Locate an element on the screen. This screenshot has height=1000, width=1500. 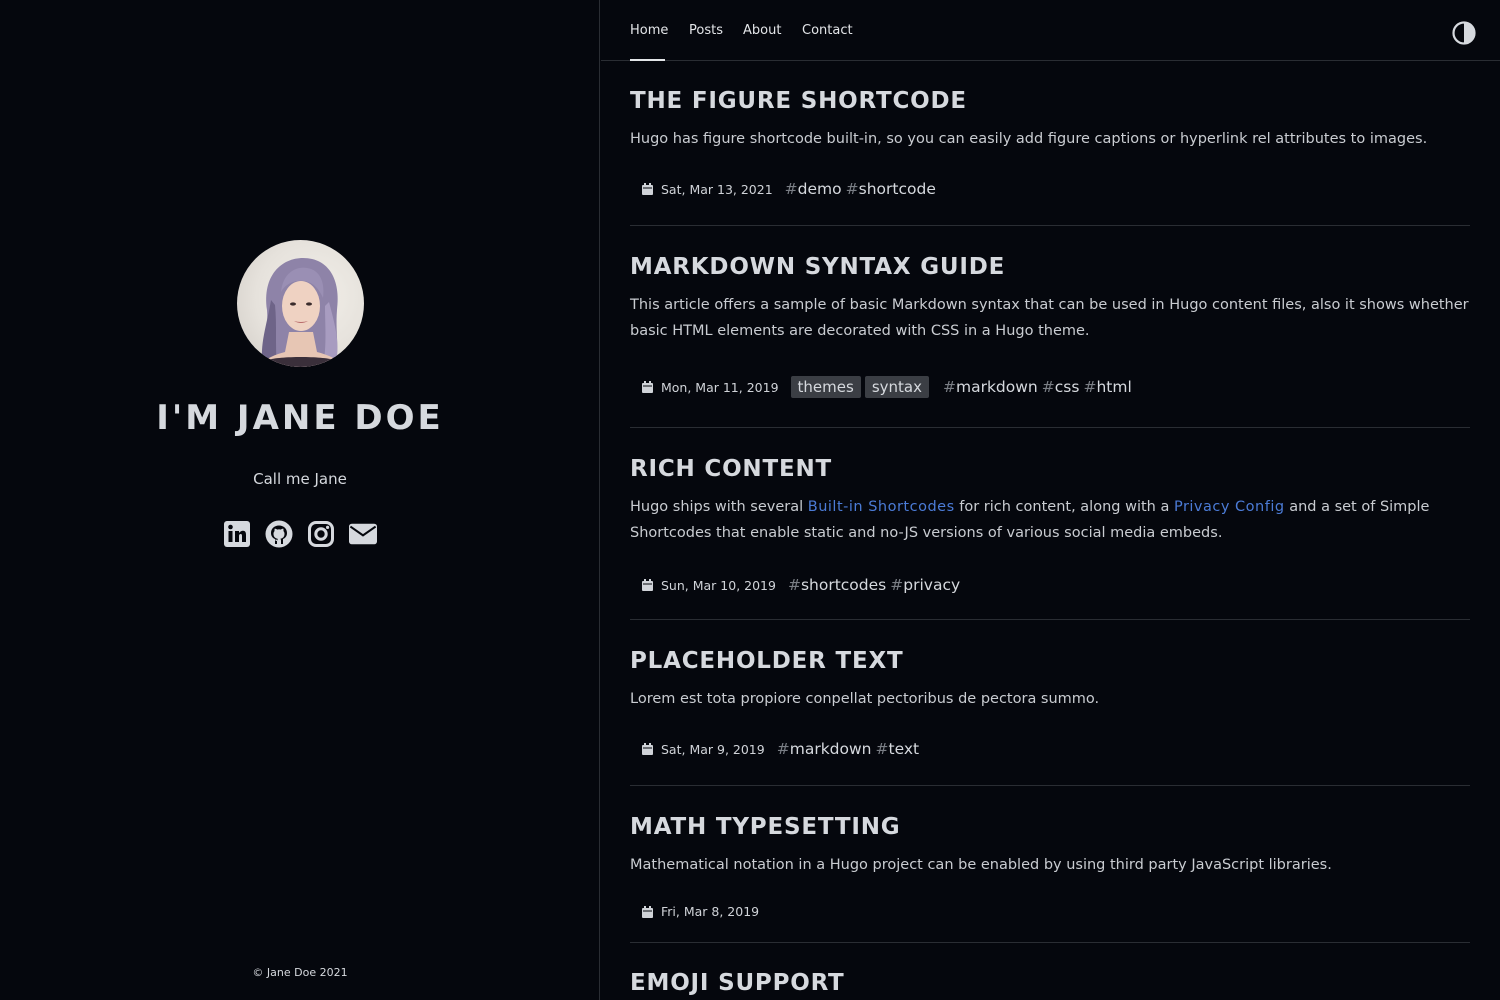
built-in-shortcodes-link: Built-in Shortcodes is located at coordinates (881, 507).